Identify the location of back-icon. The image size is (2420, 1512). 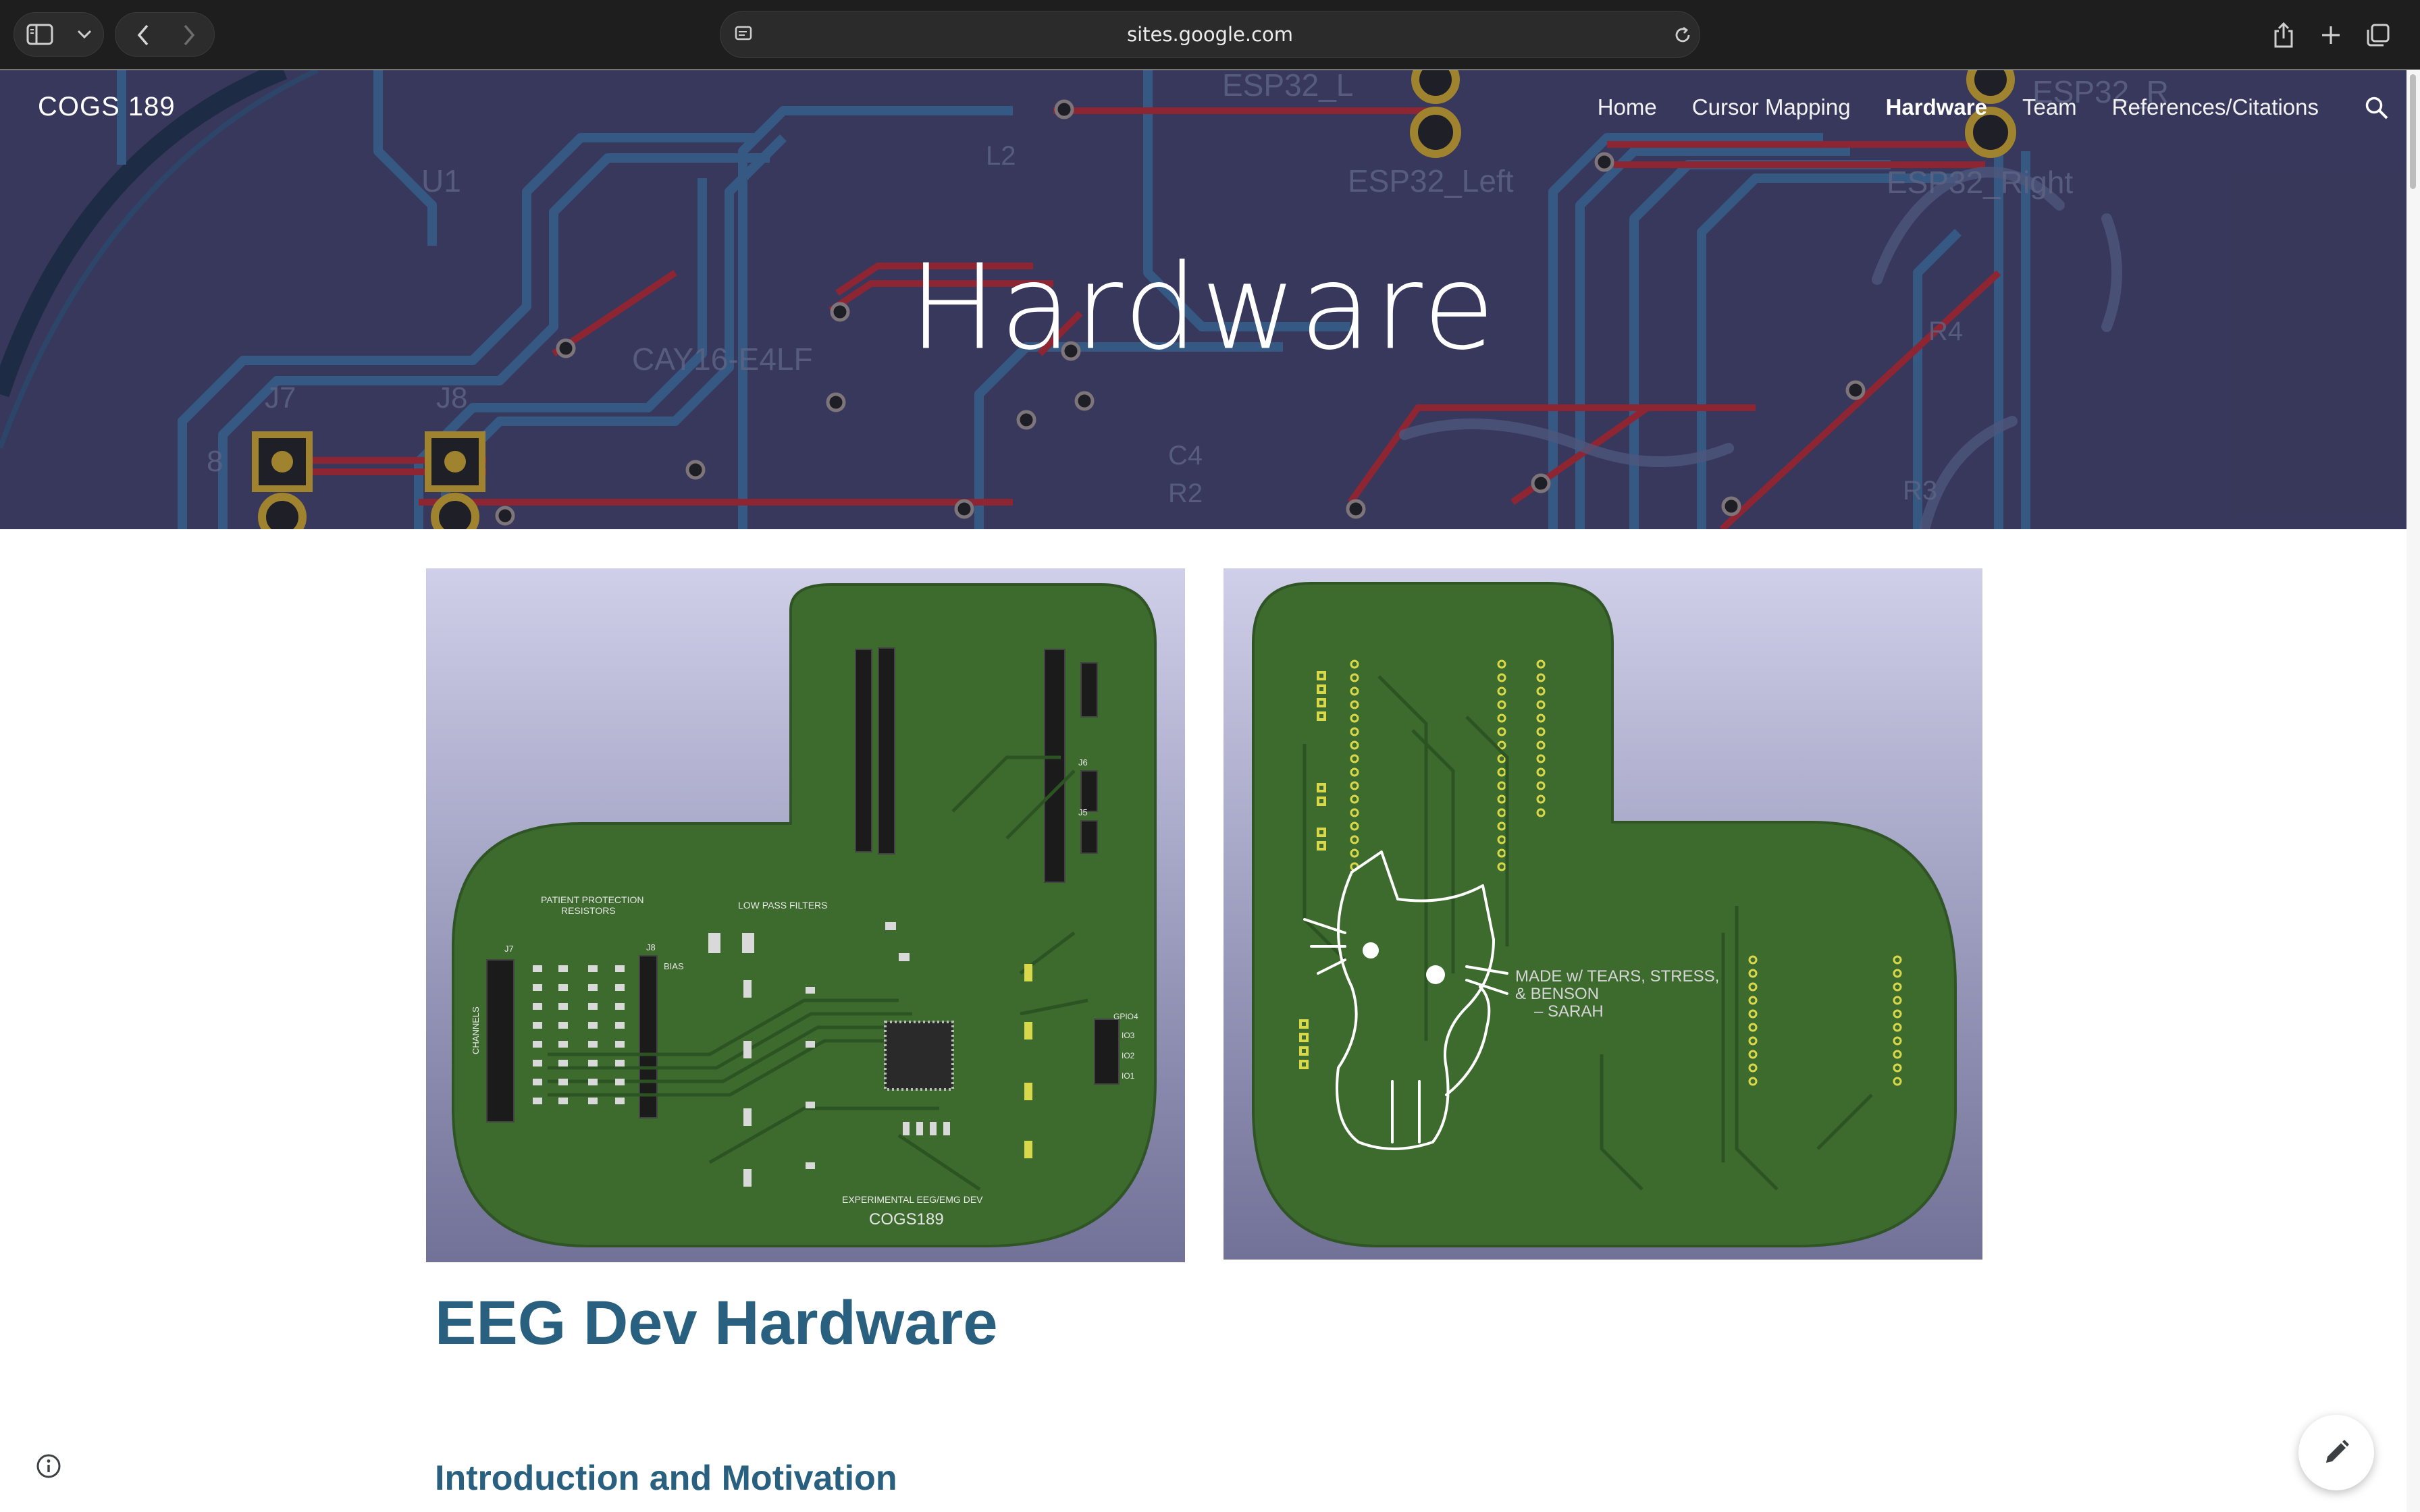
(143, 35).